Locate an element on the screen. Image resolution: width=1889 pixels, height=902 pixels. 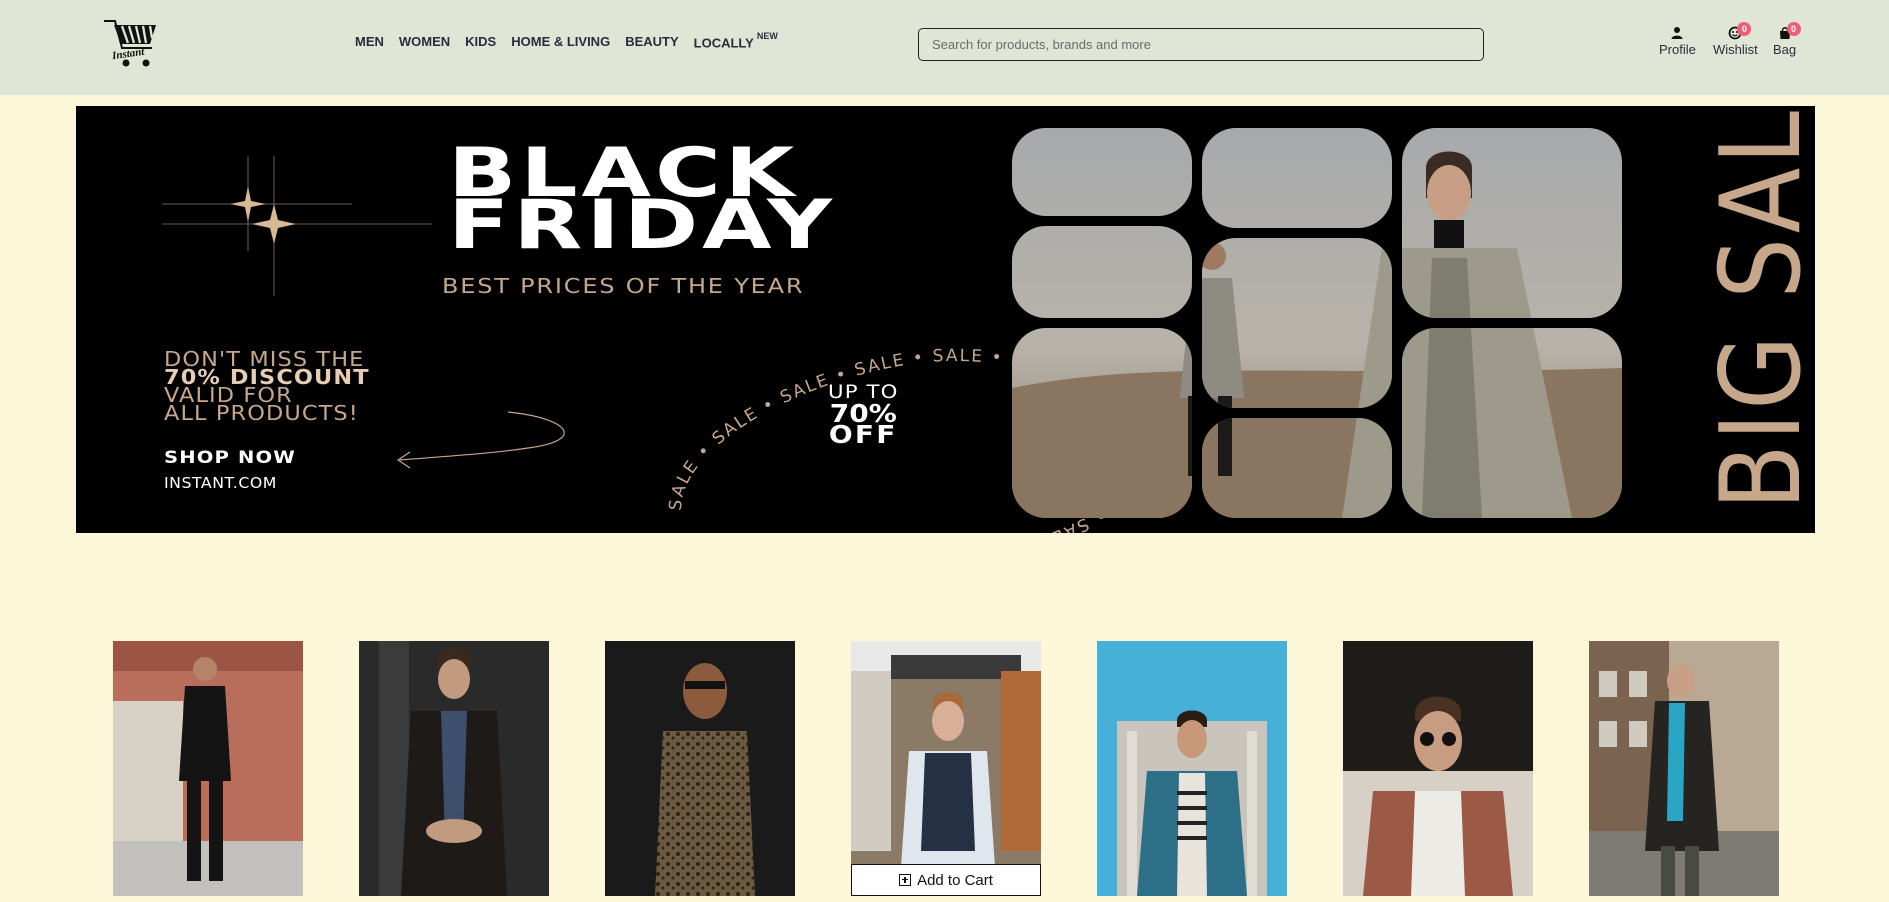
nav-kids: KIDS is located at coordinates (480, 42).